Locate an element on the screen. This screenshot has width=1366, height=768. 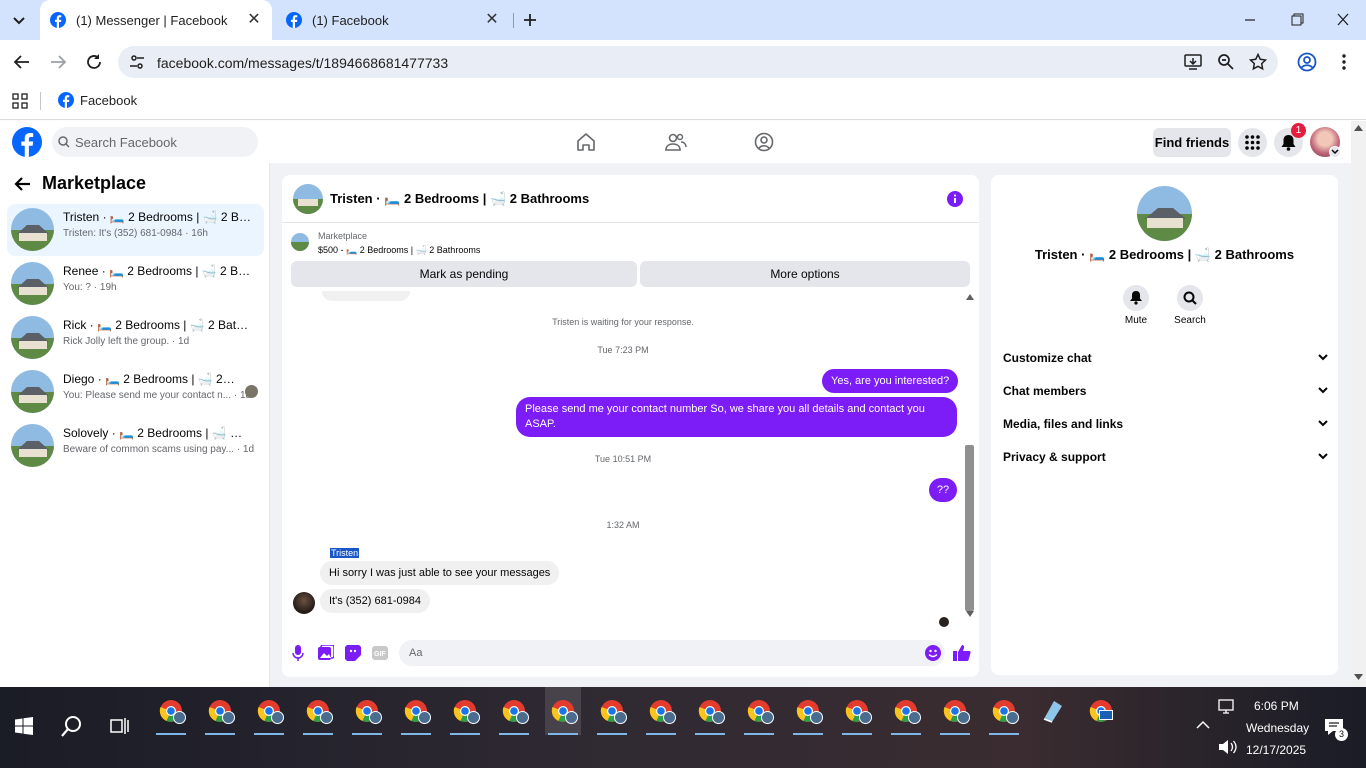
privacy-support-section: Privacy & support is located at coordinates (1166, 460).